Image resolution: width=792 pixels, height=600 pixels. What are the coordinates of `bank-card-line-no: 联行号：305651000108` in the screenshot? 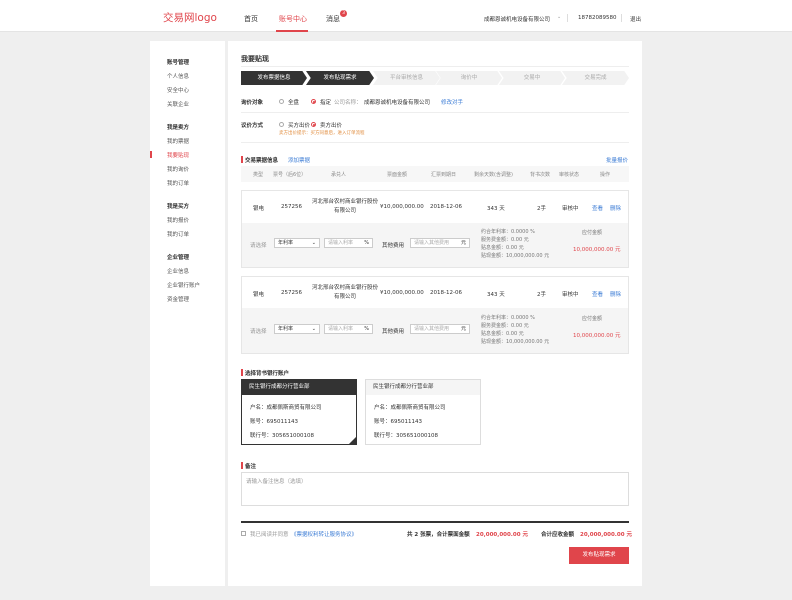 It's located at (406, 436).